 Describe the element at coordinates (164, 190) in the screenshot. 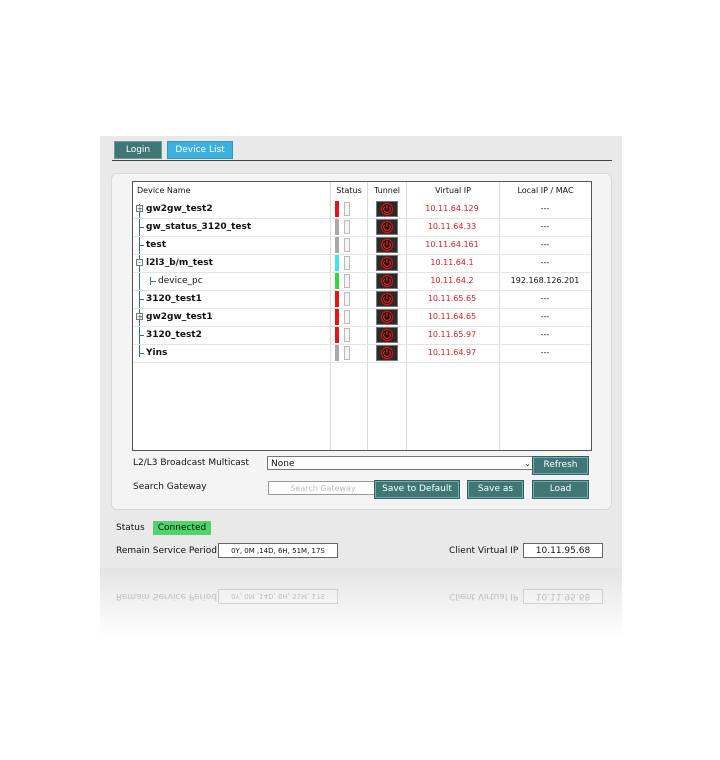

I see `header-device-name: Device Name` at that location.